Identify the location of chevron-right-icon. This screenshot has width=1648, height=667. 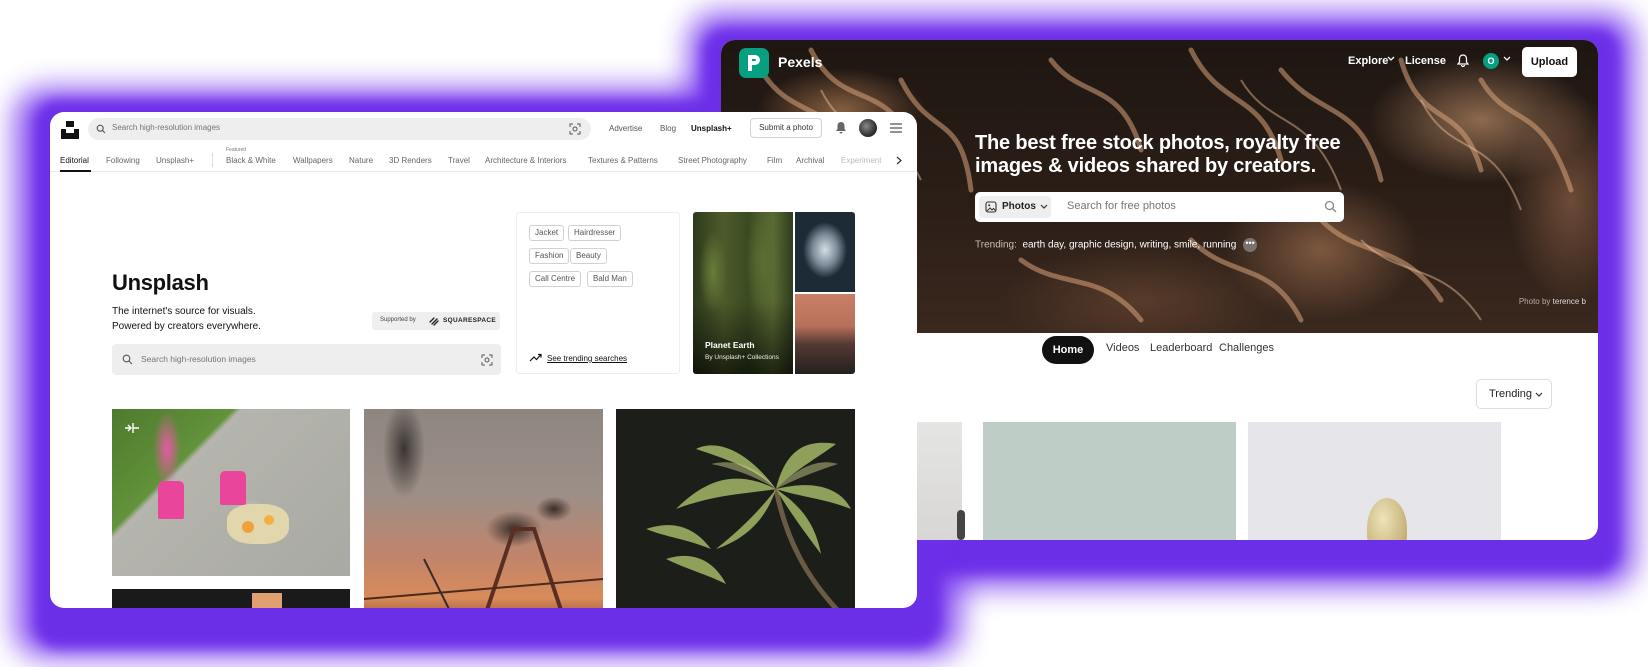
(899, 160).